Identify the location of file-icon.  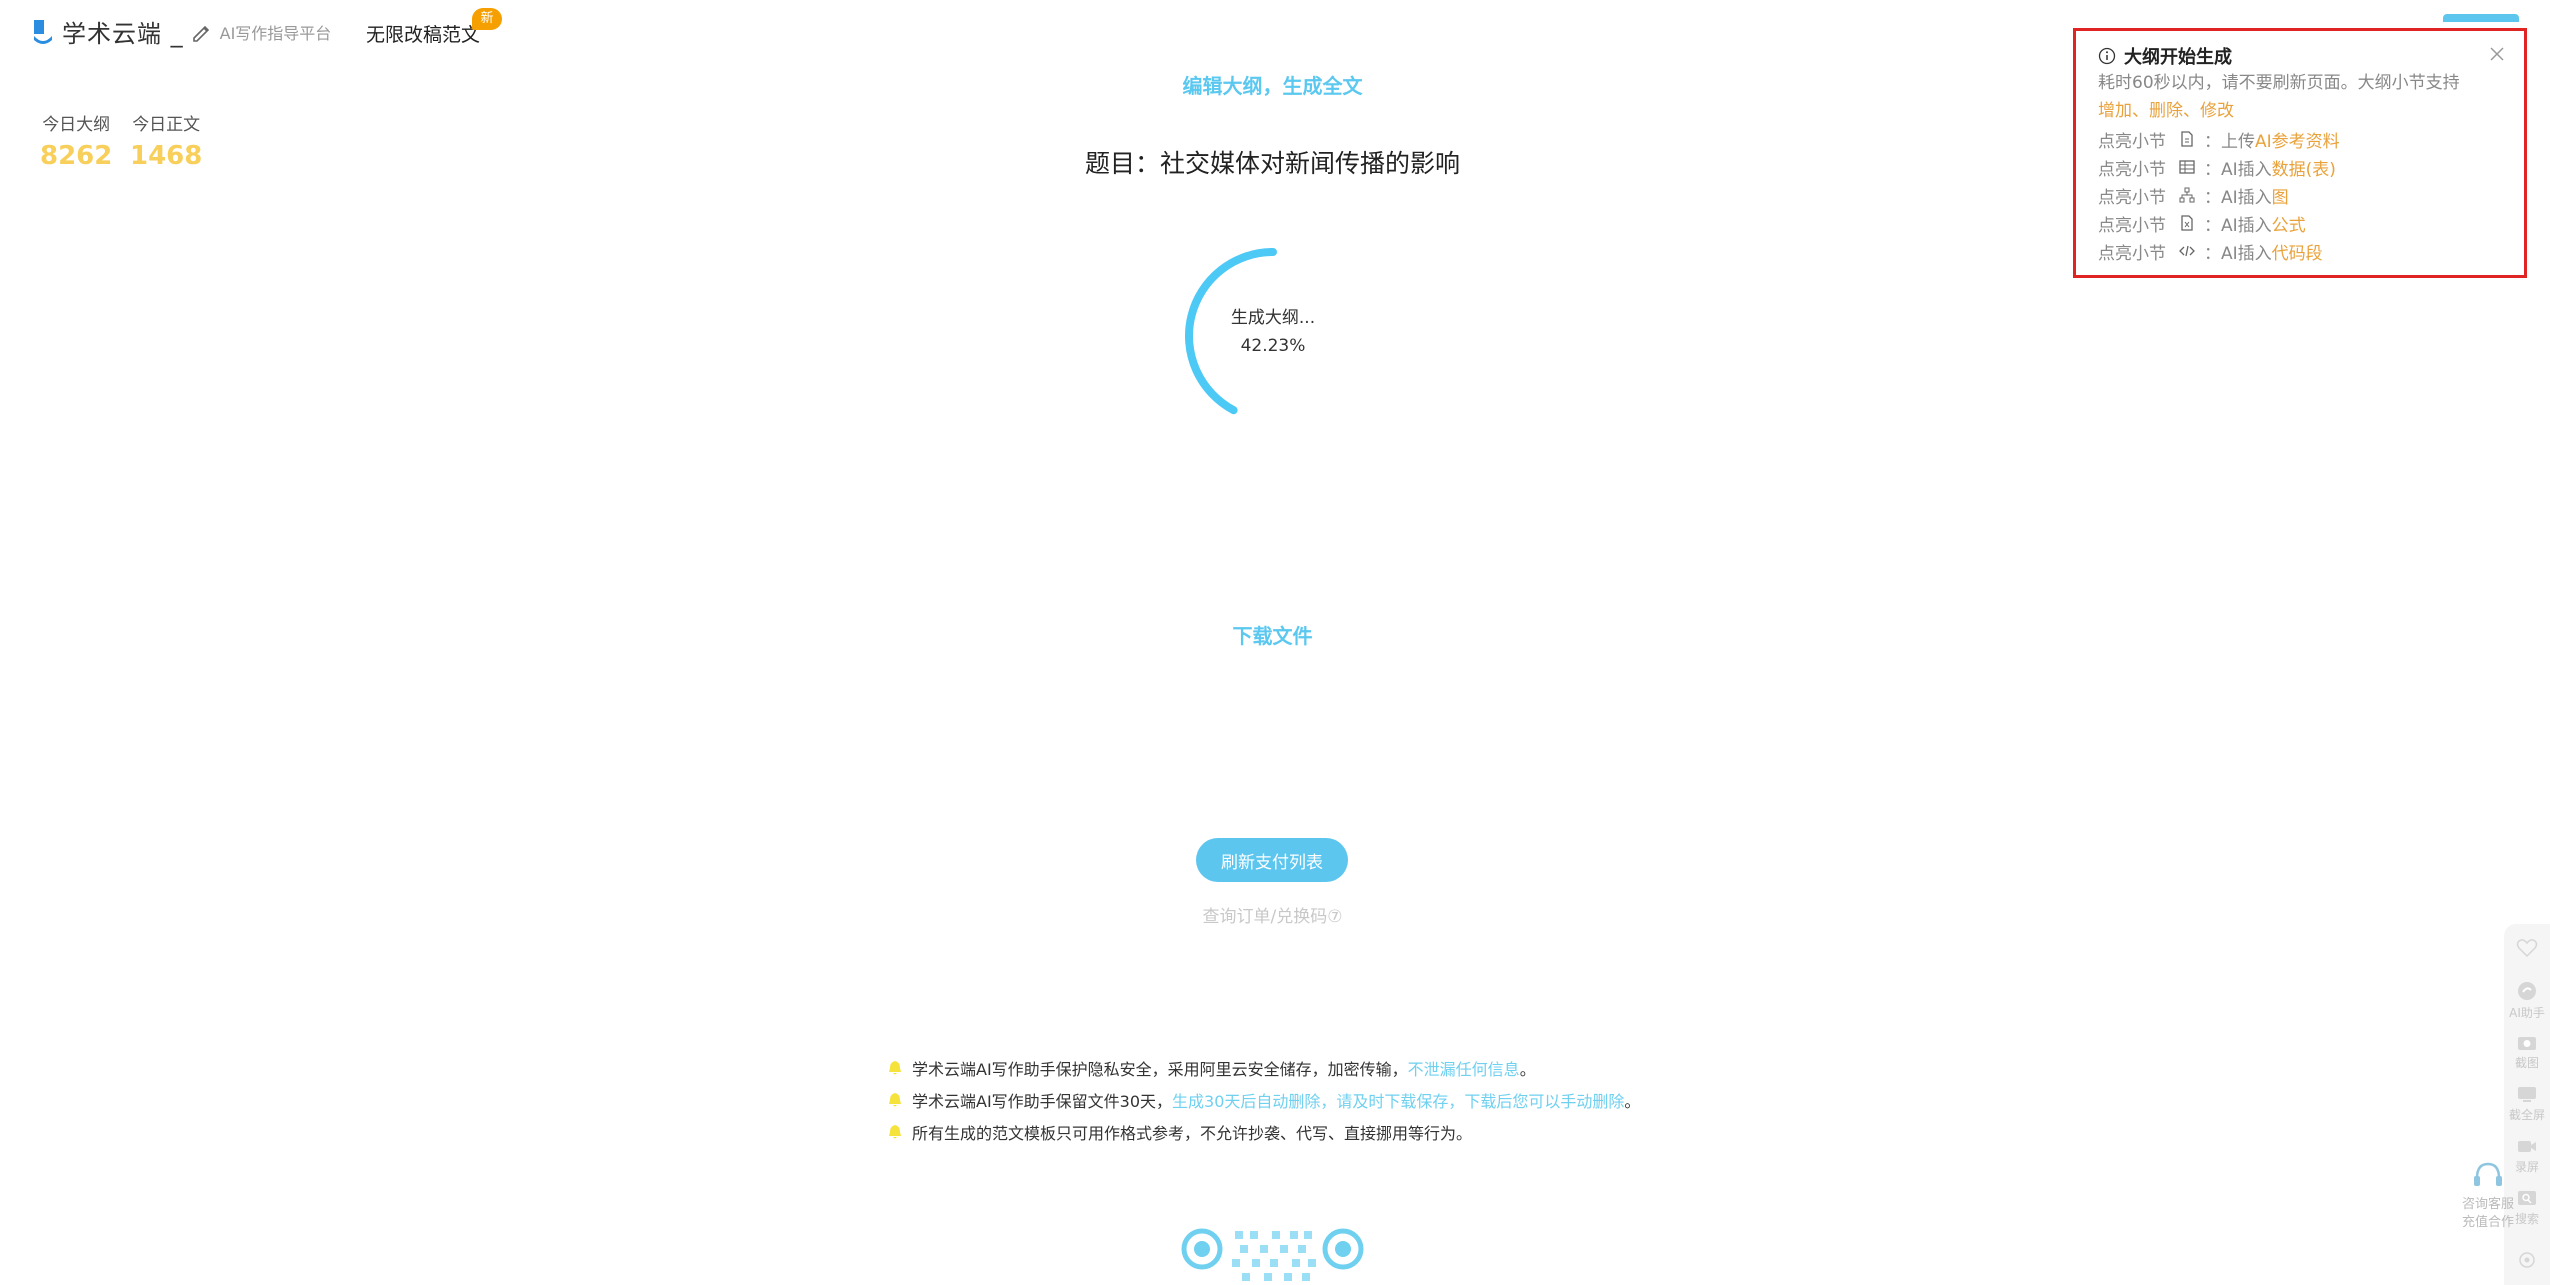
(2187, 139).